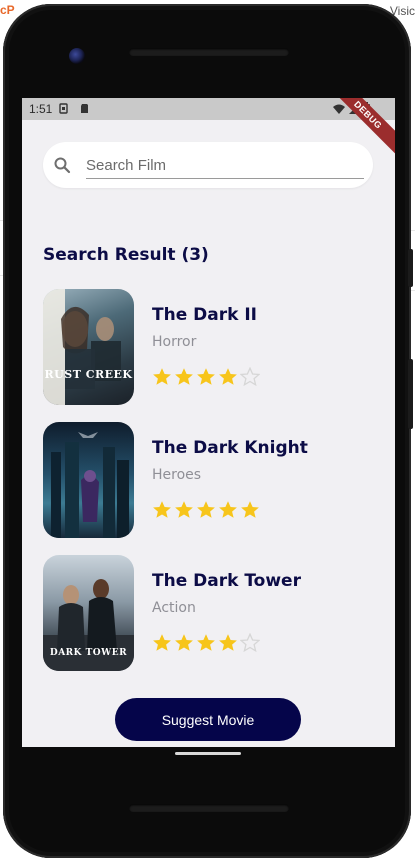  Describe the element at coordinates (7, 10) in the screenshot. I see `desktop-app-logo: cP` at that location.